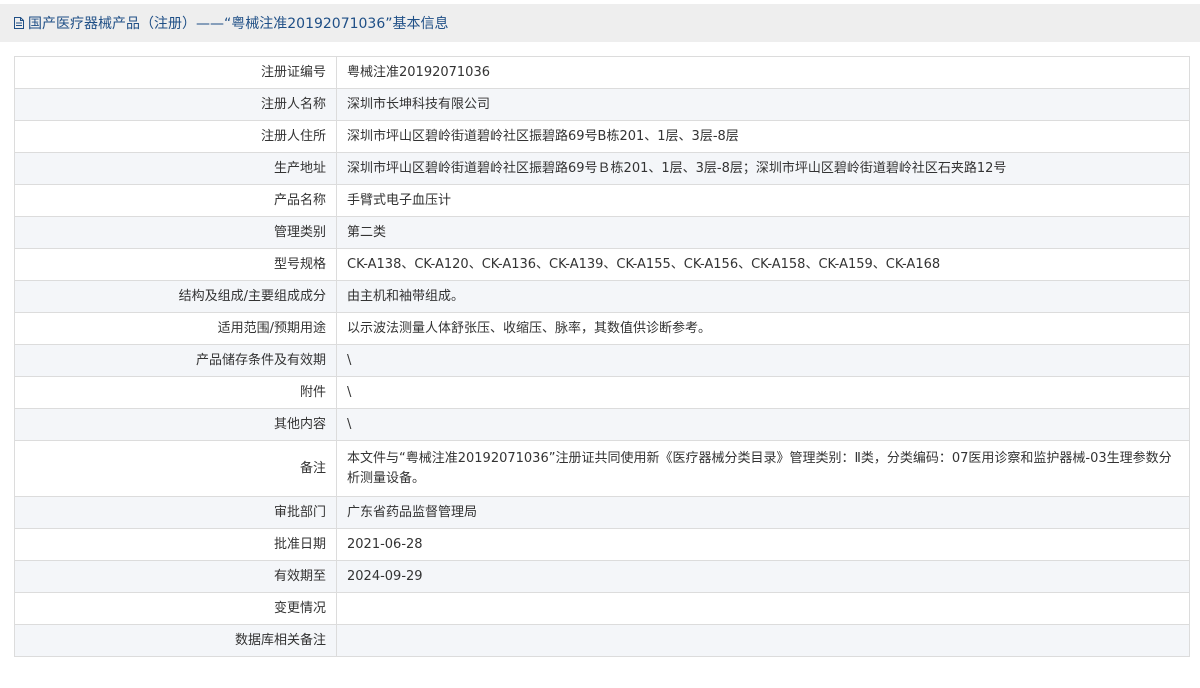  Describe the element at coordinates (175, 392) in the screenshot. I see `row-label: 附件` at that location.